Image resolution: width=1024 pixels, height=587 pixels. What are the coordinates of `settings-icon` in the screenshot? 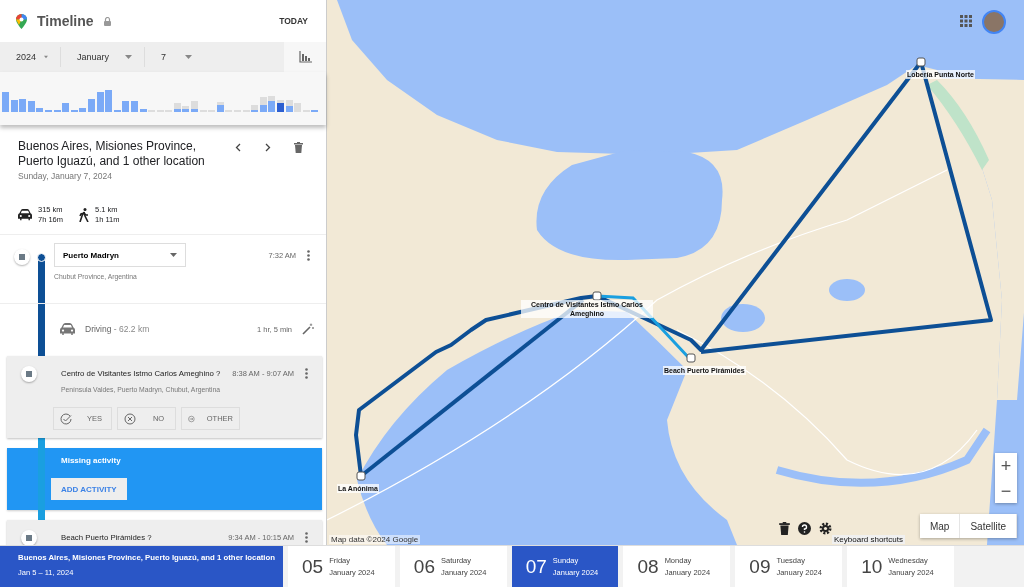 It's located at (825, 528).